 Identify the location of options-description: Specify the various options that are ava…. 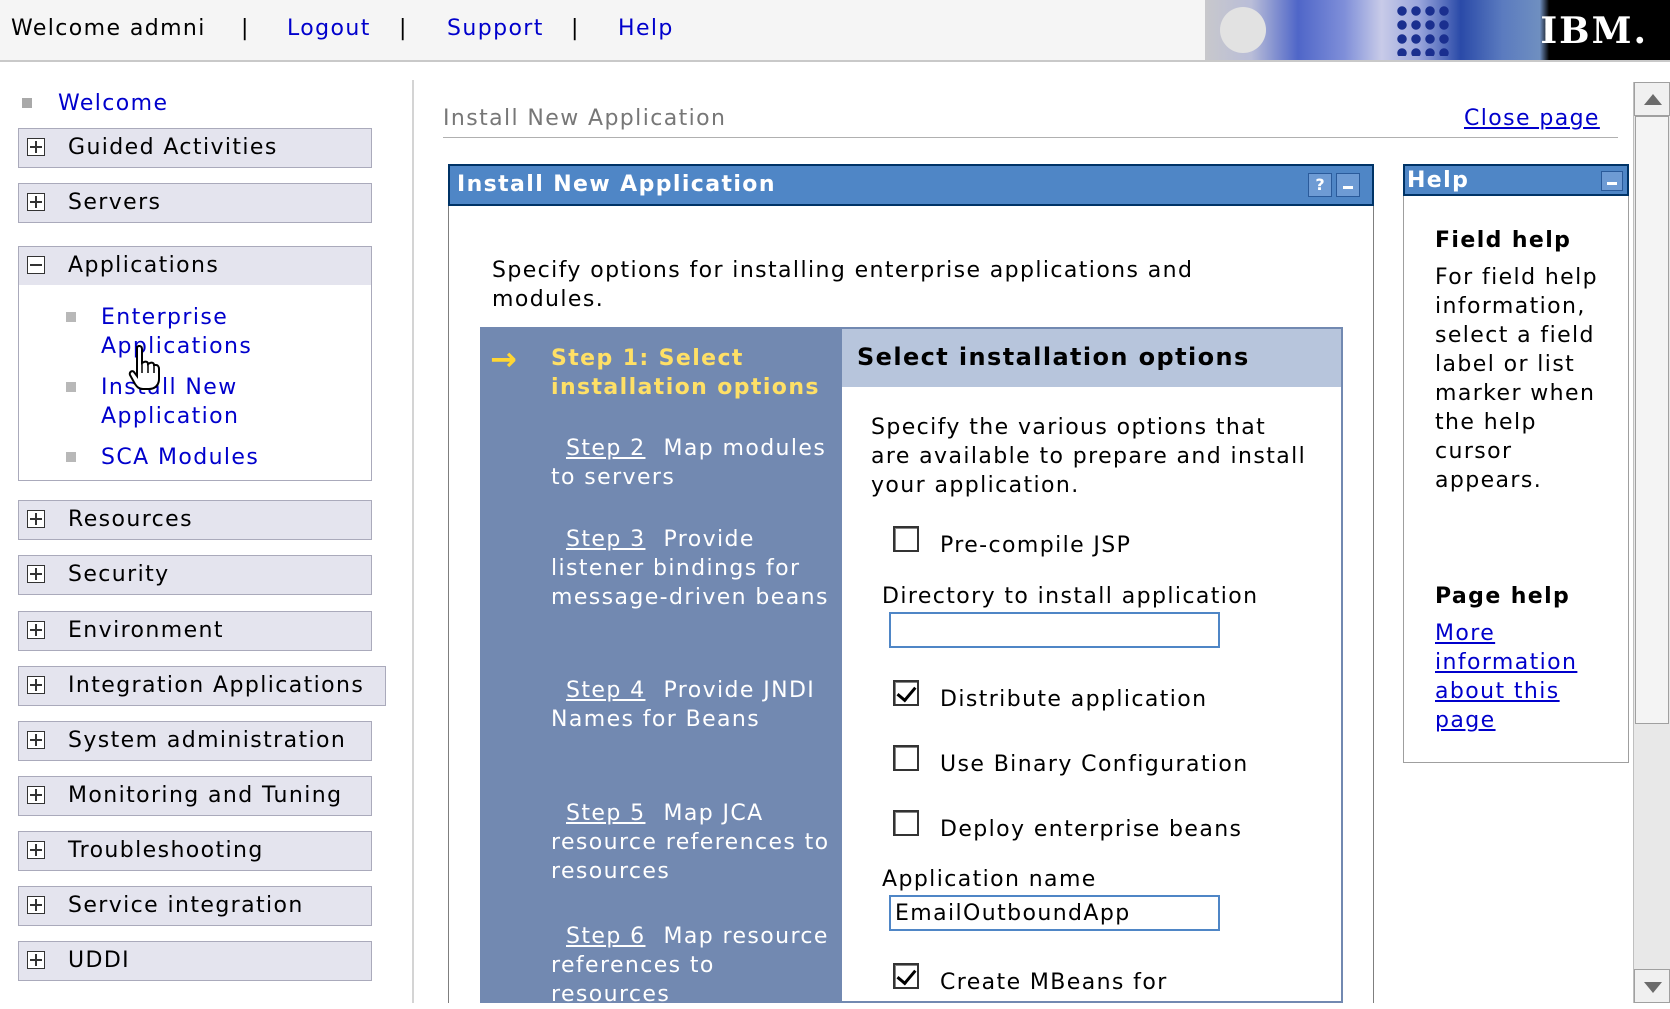
(1089, 456).